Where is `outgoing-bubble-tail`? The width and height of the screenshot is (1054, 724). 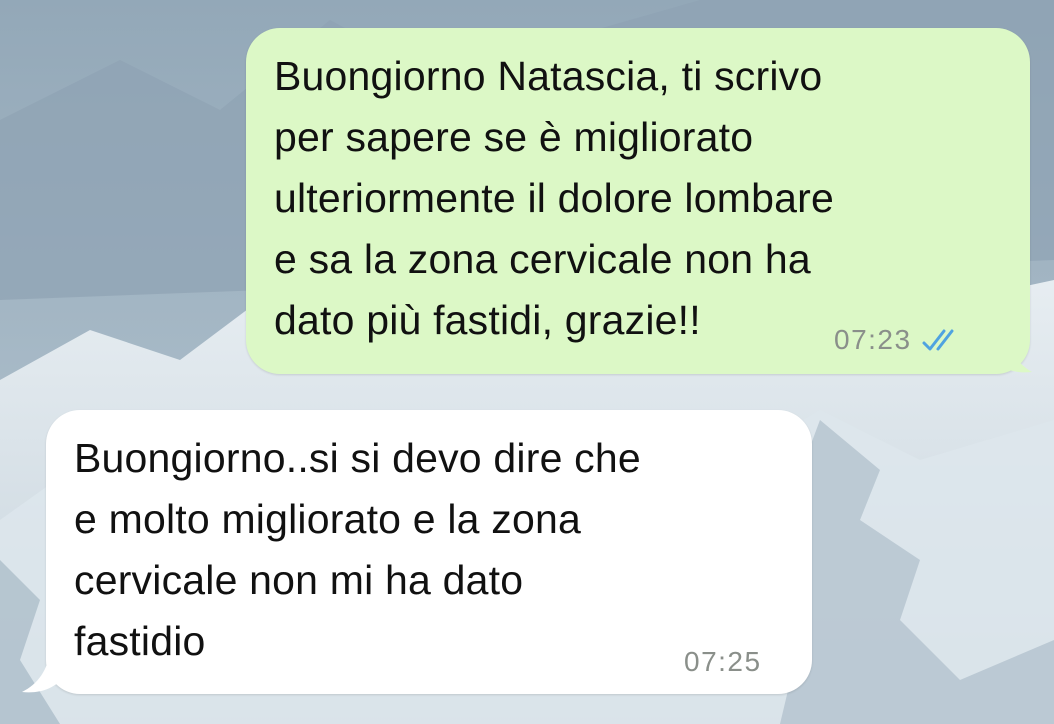
outgoing-bubble-tail is located at coordinates (1011, 351).